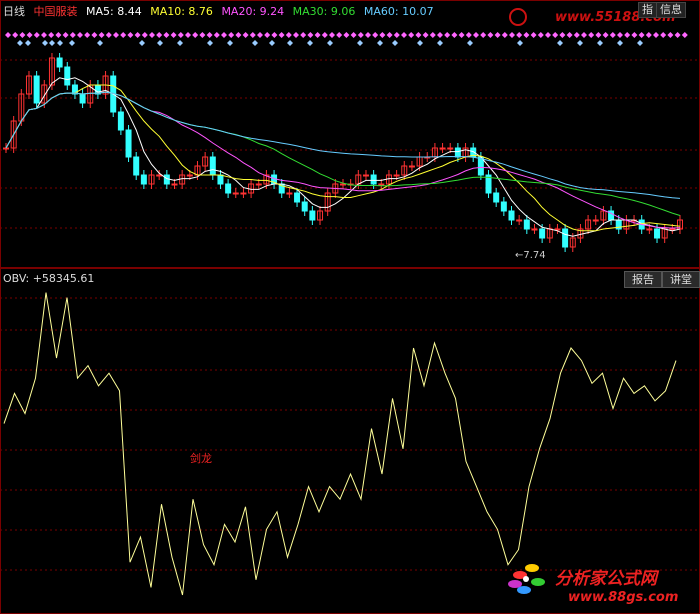  I want to click on lecture-button: 讲堂, so click(681, 279).